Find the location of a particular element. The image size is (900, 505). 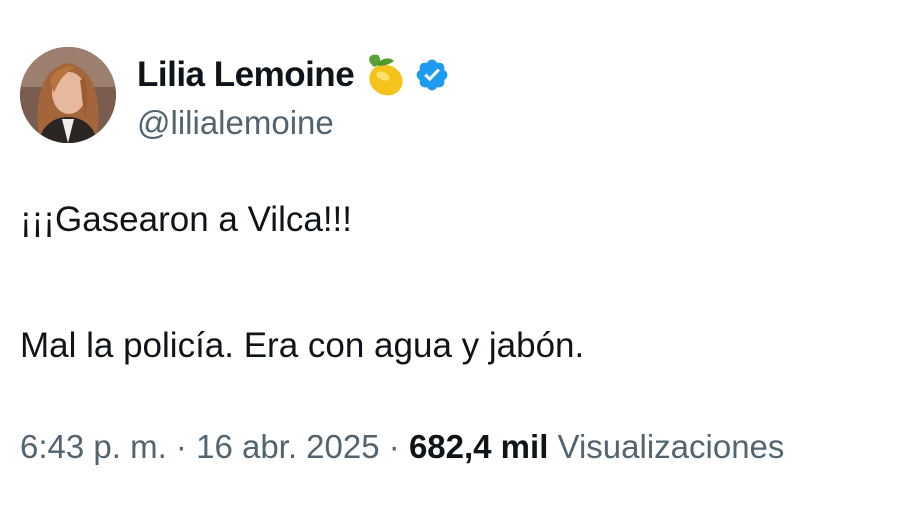

author-handle: @lilialemoine is located at coordinates (235, 123).